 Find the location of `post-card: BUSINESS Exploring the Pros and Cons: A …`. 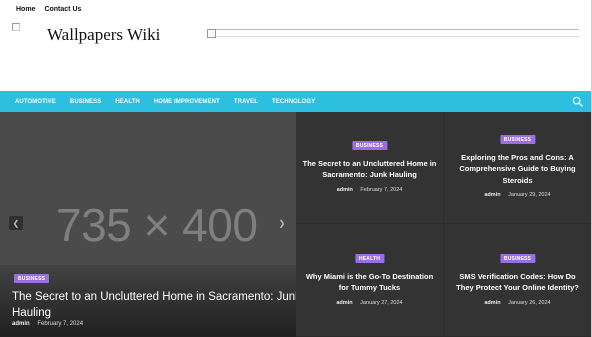

post-card: BUSINESS Exploring the Pros and Cons: A … is located at coordinates (518, 168).